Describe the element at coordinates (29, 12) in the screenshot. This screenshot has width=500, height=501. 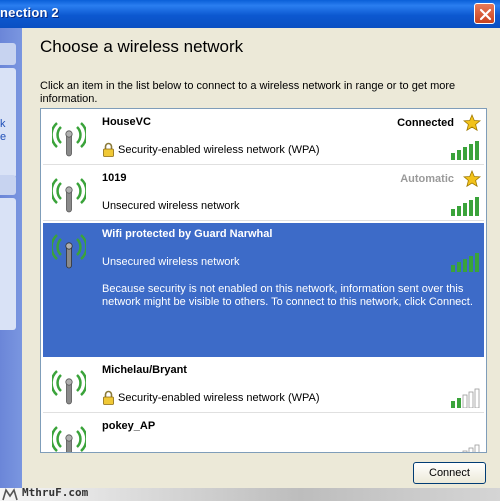
I see `window-title: nection 2` at that location.